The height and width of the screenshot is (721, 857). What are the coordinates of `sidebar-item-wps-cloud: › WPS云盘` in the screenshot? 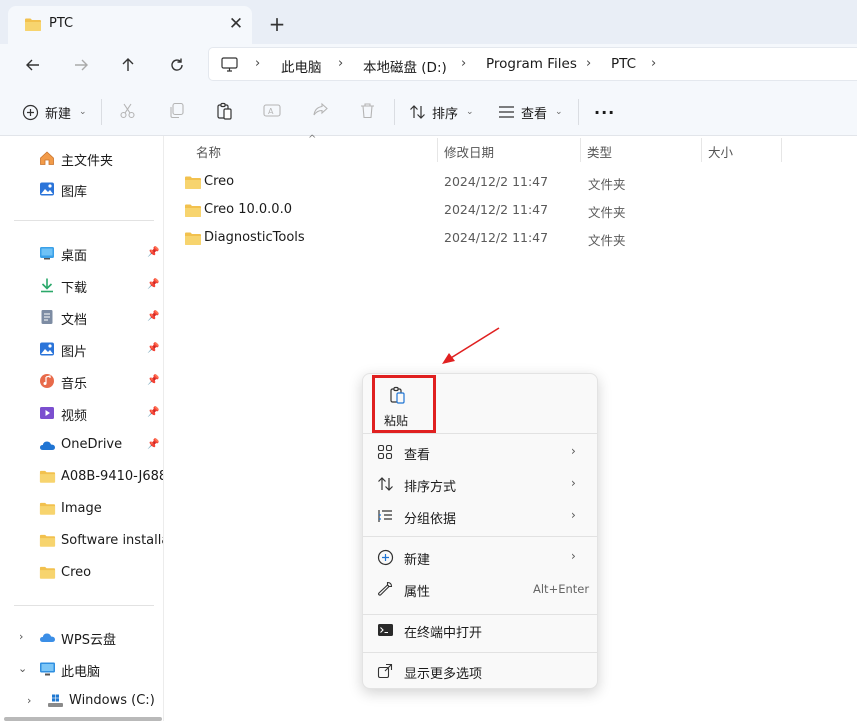 It's located at (81, 637).